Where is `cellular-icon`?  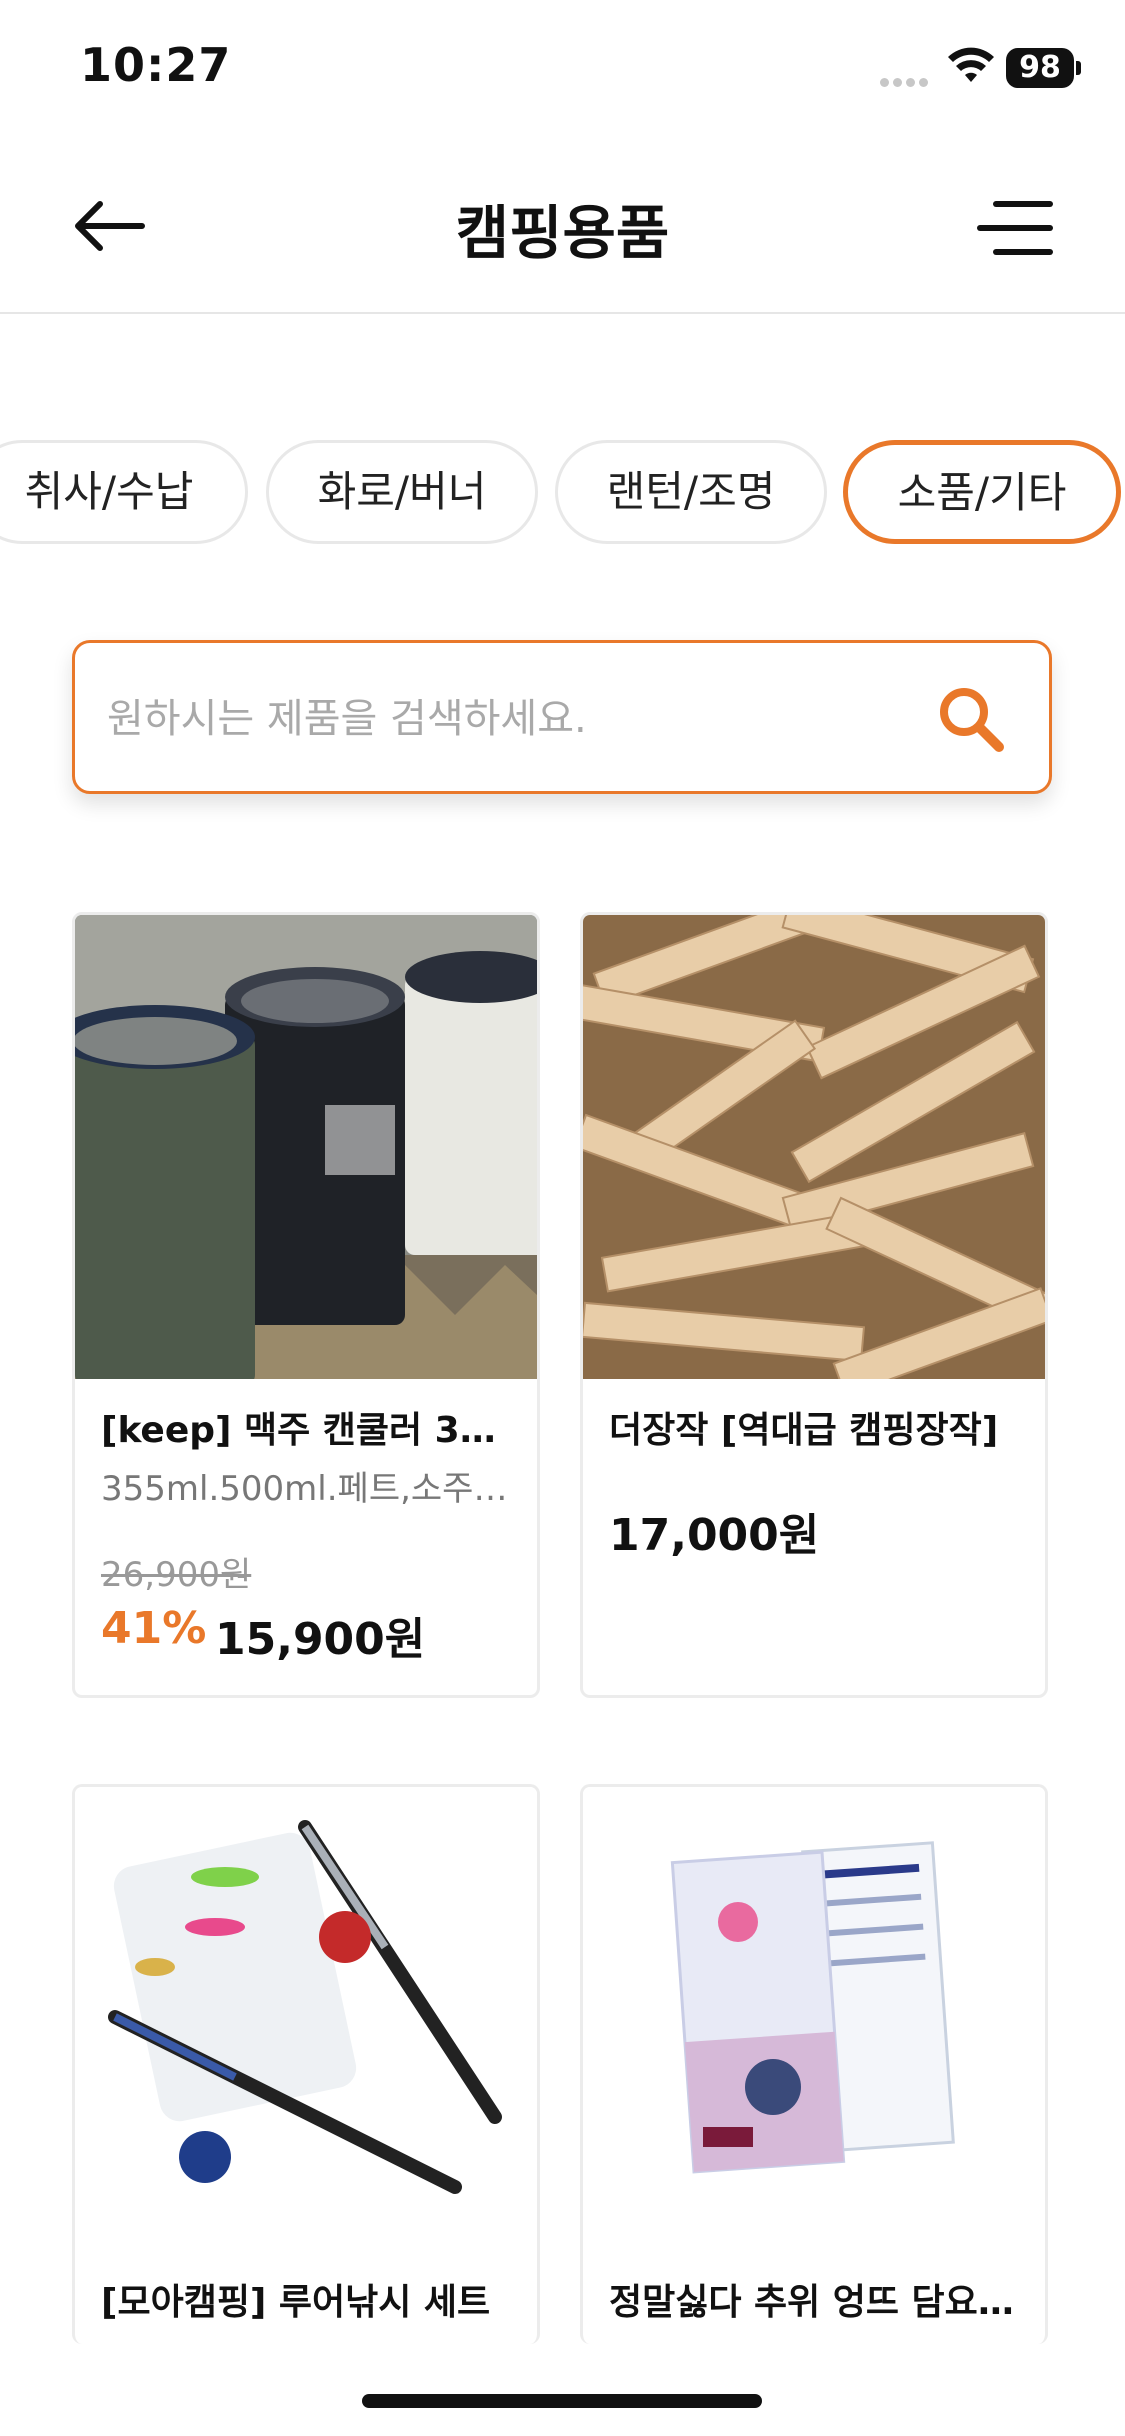
cellular-icon is located at coordinates (906, 79).